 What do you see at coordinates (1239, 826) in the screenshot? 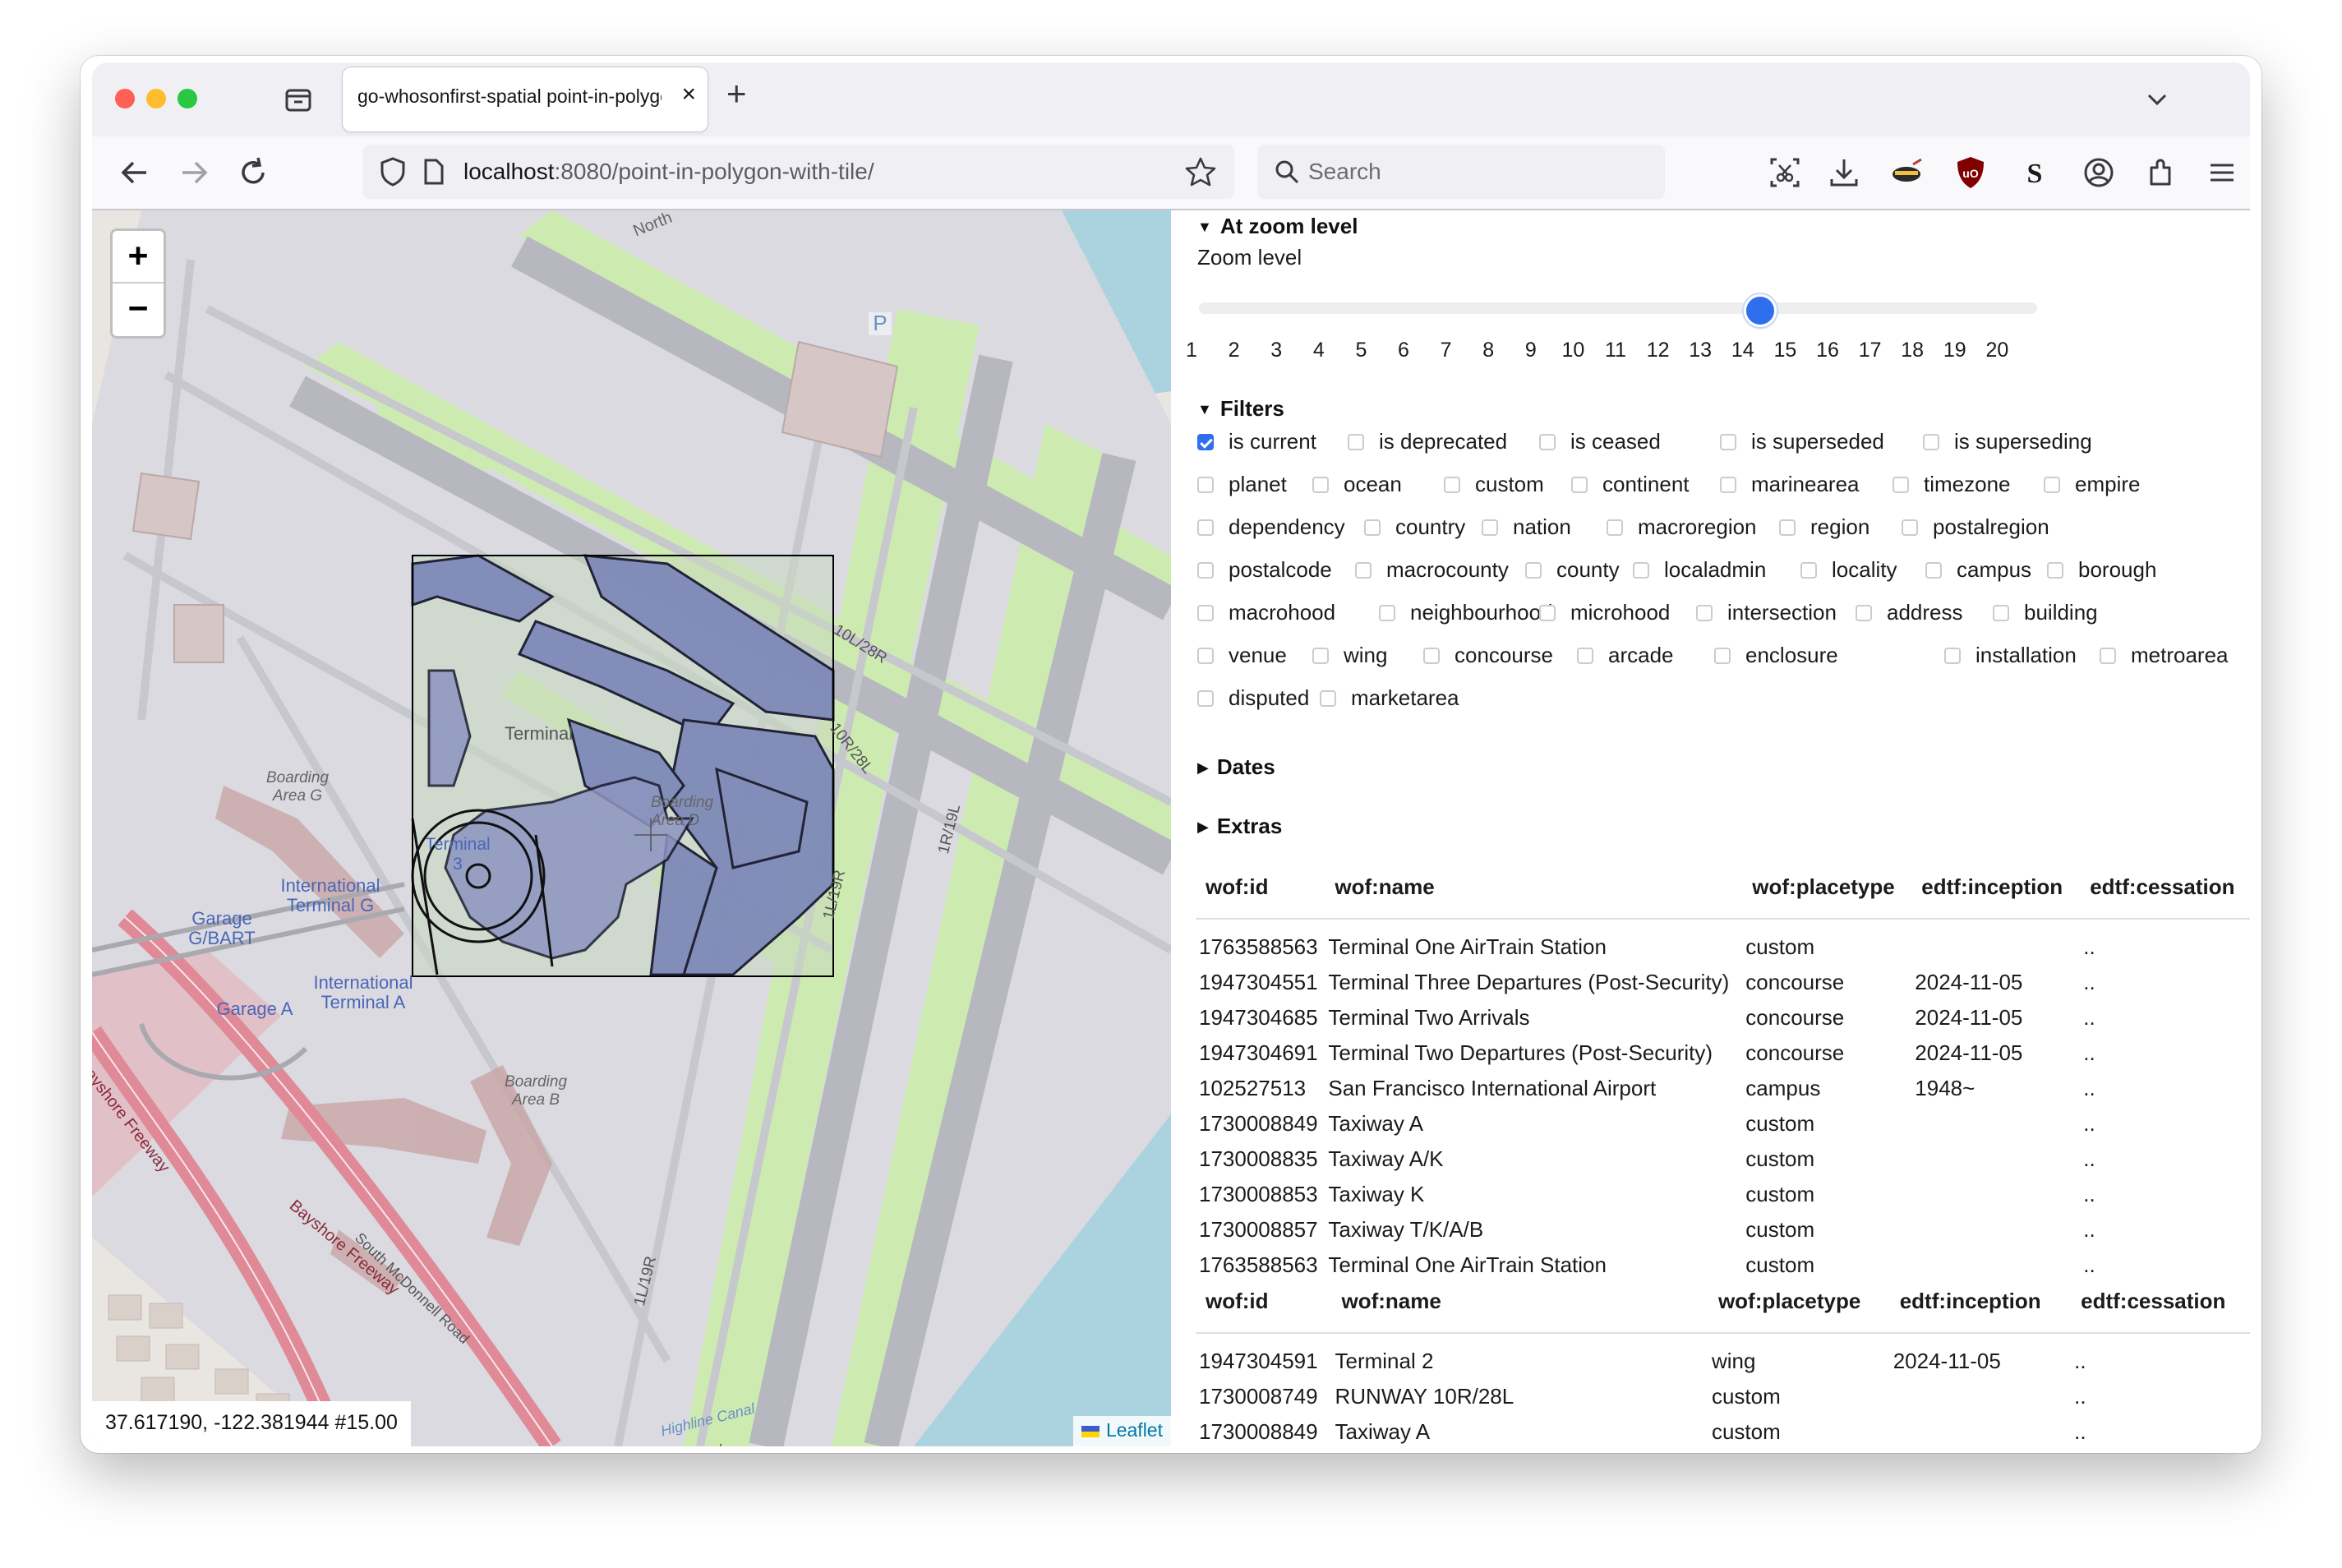
I see `extras-section-toggle: ▶ Extras` at bounding box center [1239, 826].